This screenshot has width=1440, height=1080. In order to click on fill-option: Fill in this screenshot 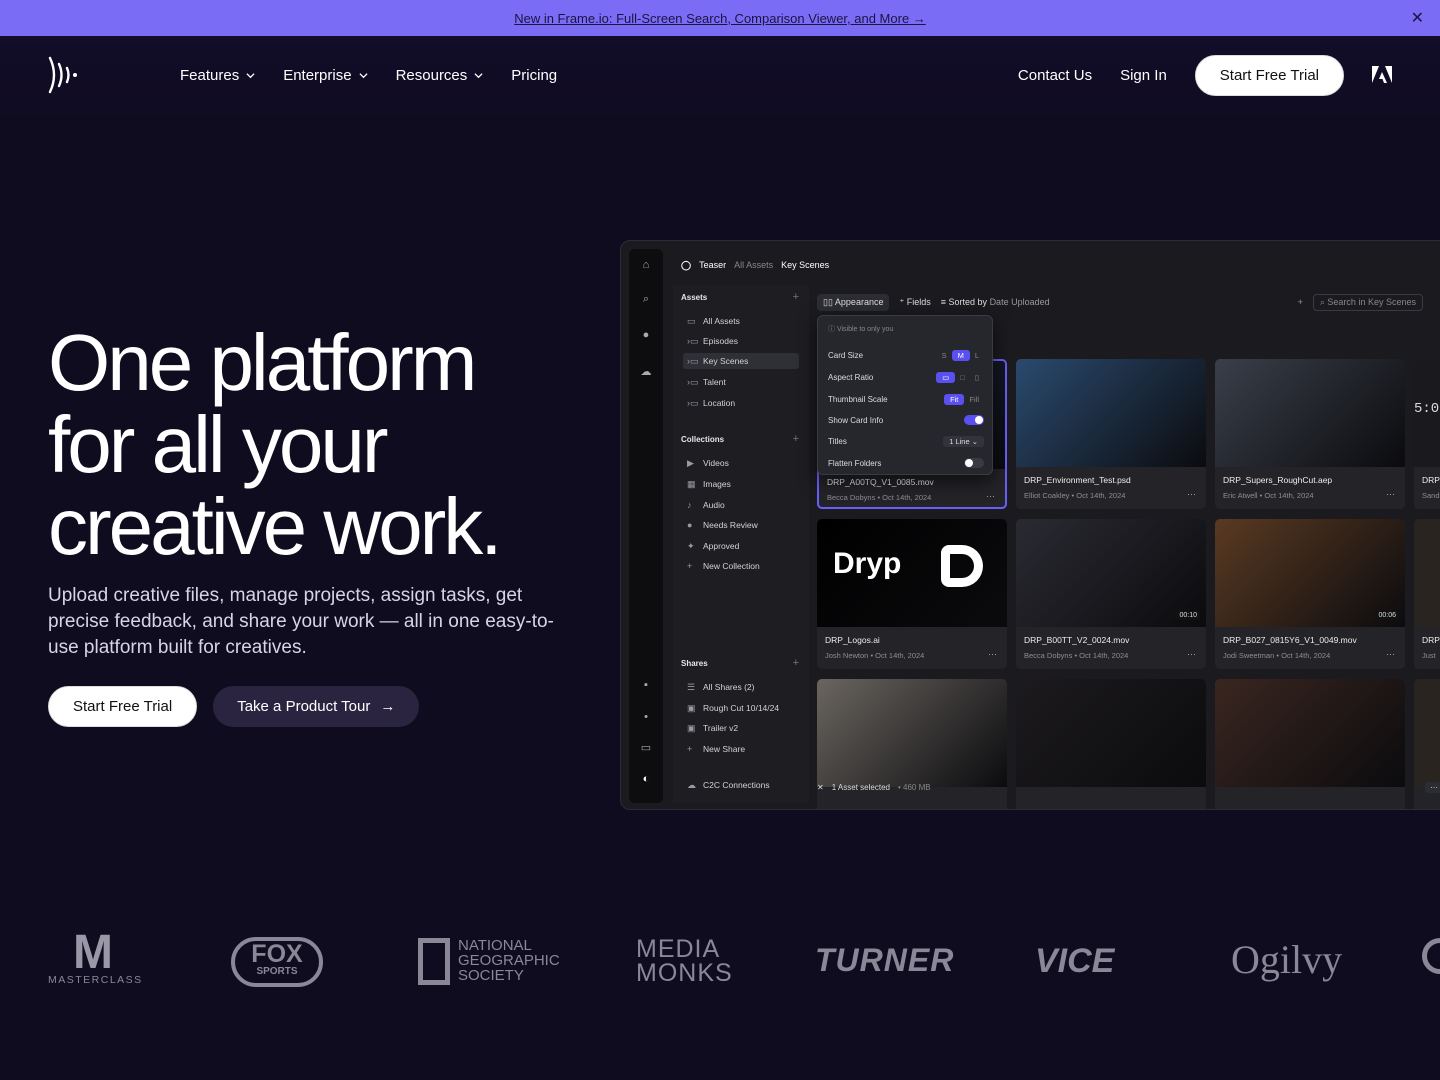, I will do `click(974, 399)`.